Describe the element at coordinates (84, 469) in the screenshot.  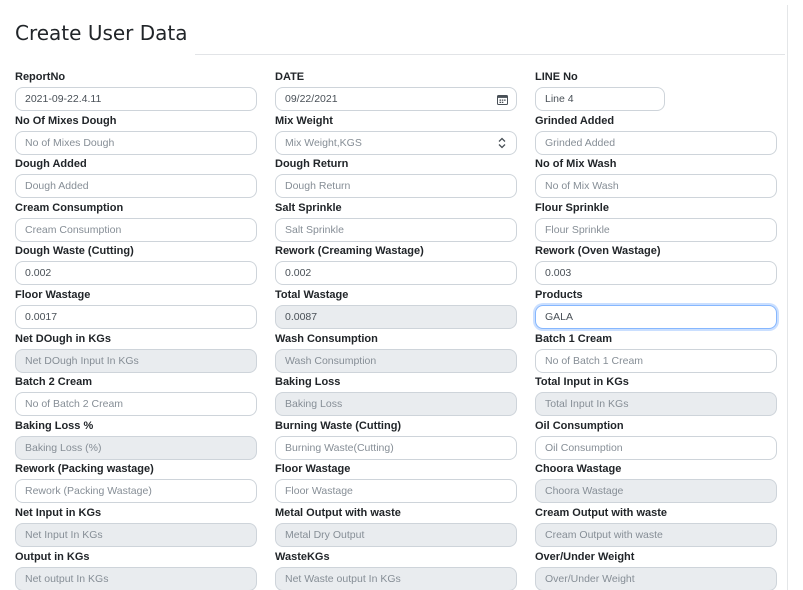
I see `field-label: Rework (Packing wastage)` at that location.